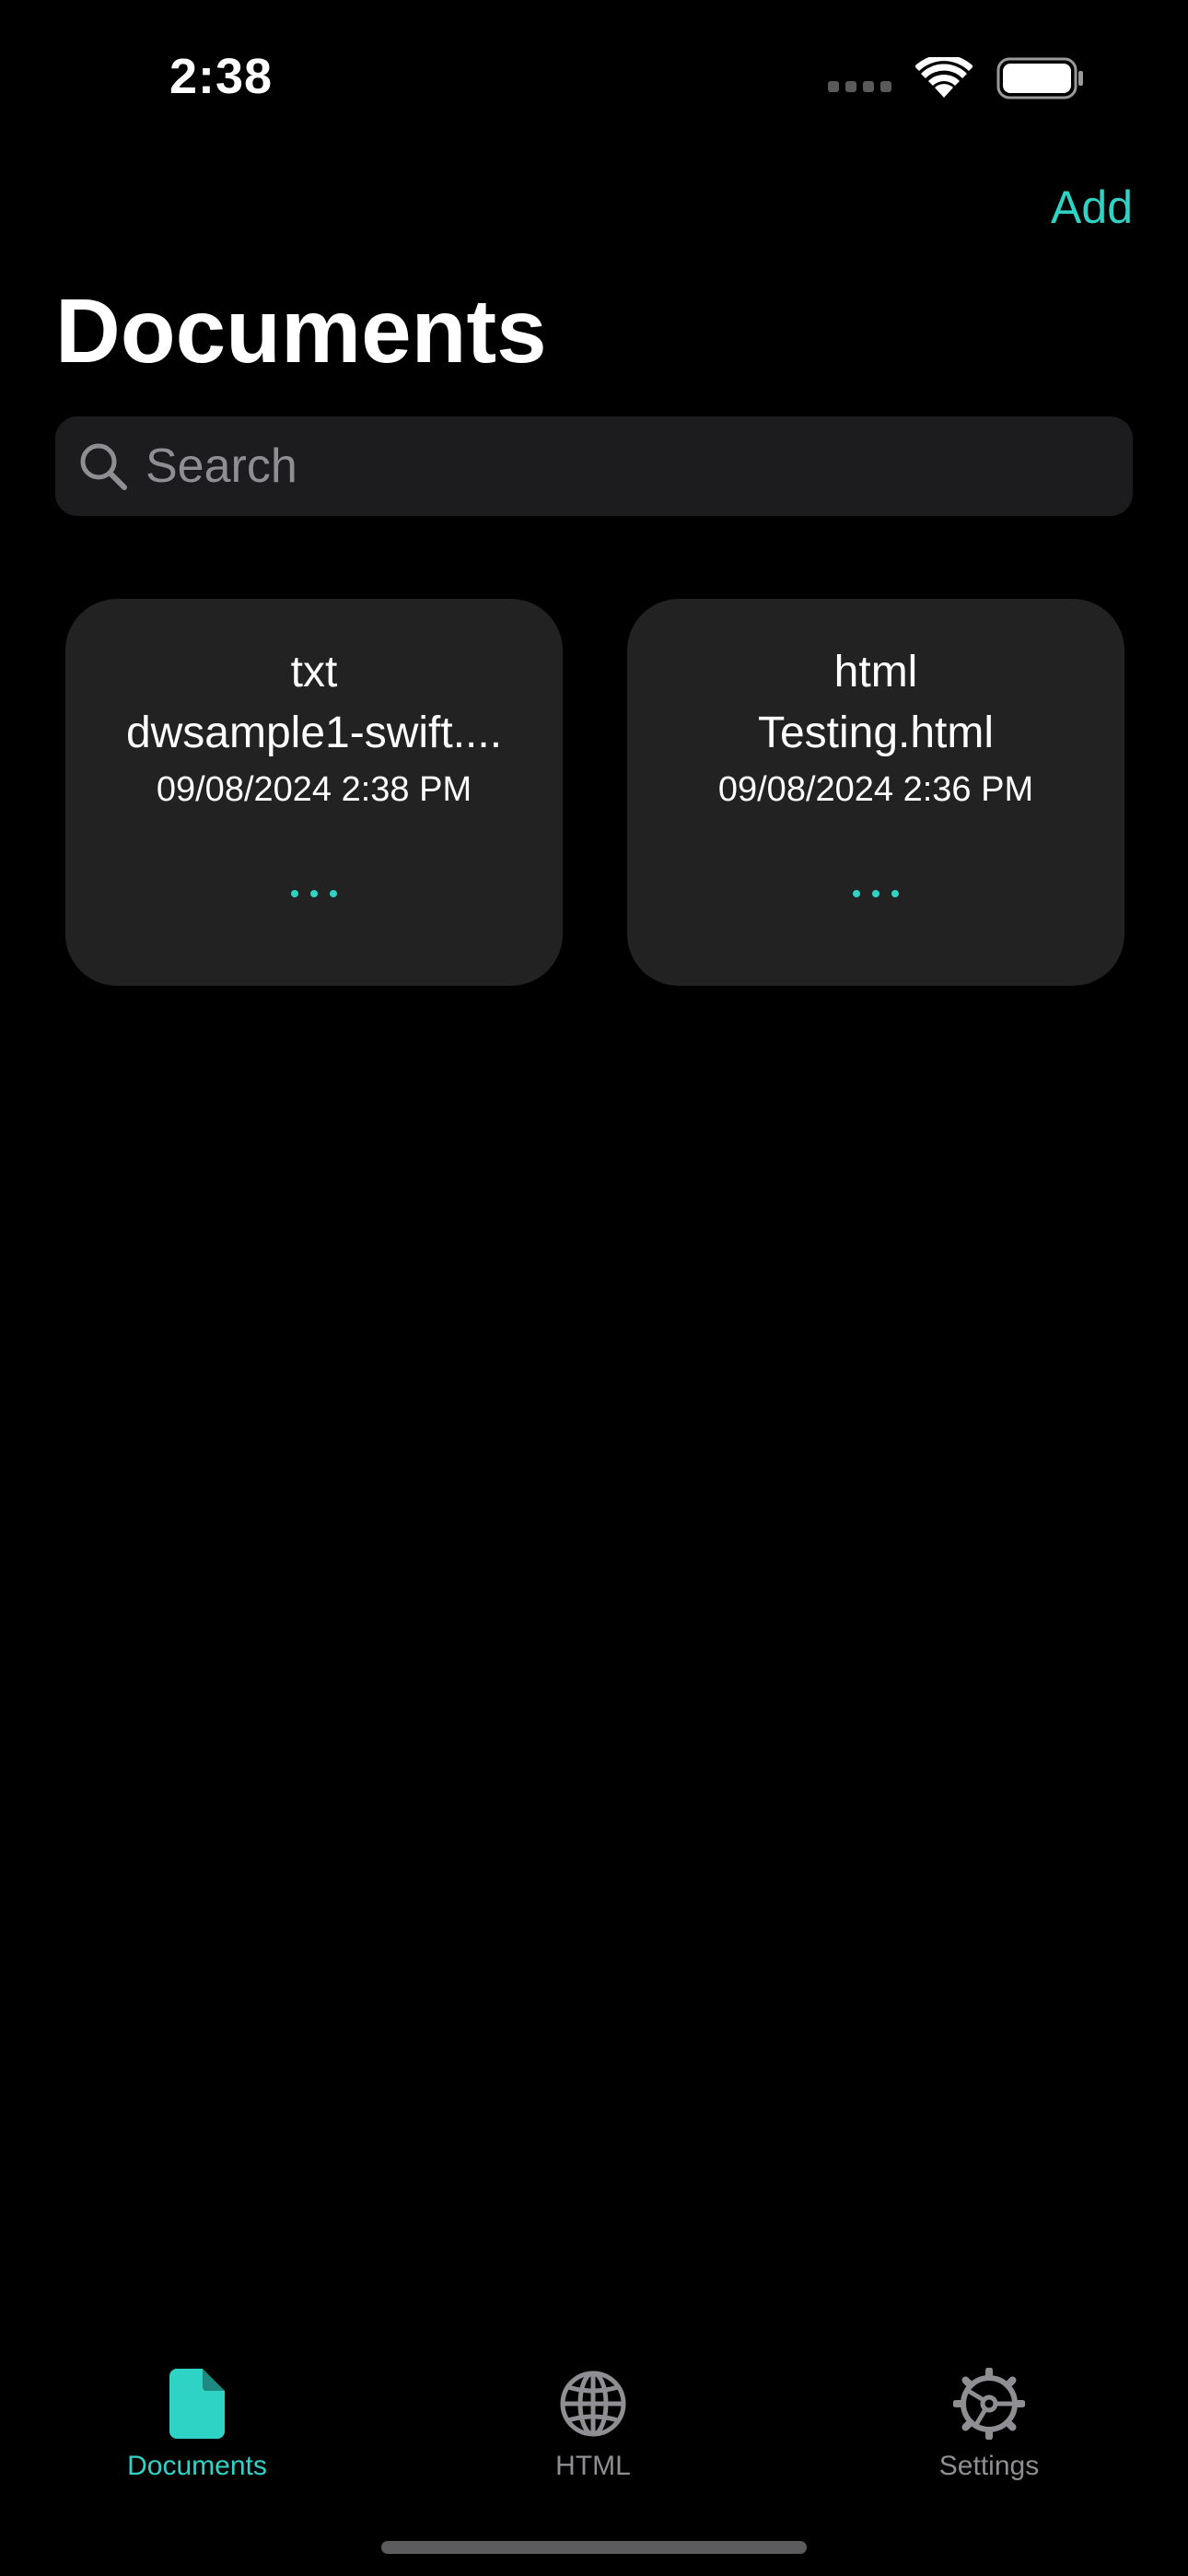 The image size is (1188, 2576). What do you see at coordinates (594, 2547) in the screenshot?
I see `home-indicator` at bounding box center [594, 2547].